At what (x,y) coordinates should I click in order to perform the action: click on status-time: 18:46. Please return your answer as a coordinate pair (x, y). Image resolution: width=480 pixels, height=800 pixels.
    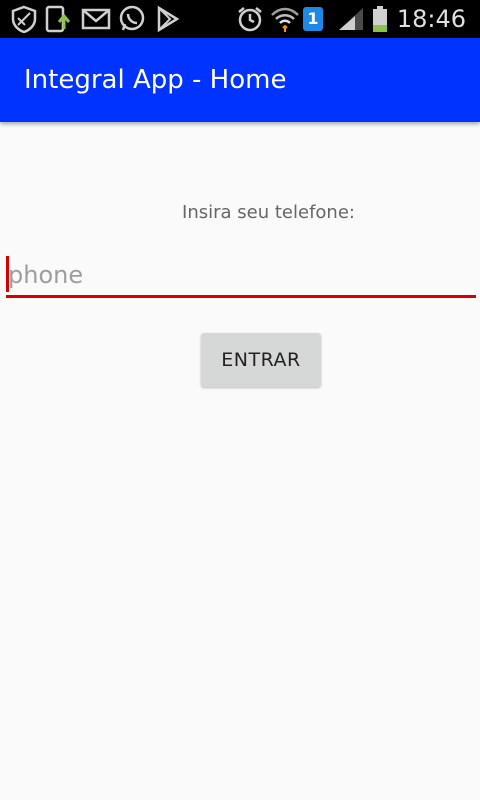
    Looking at the image, I should click on (431, 19).